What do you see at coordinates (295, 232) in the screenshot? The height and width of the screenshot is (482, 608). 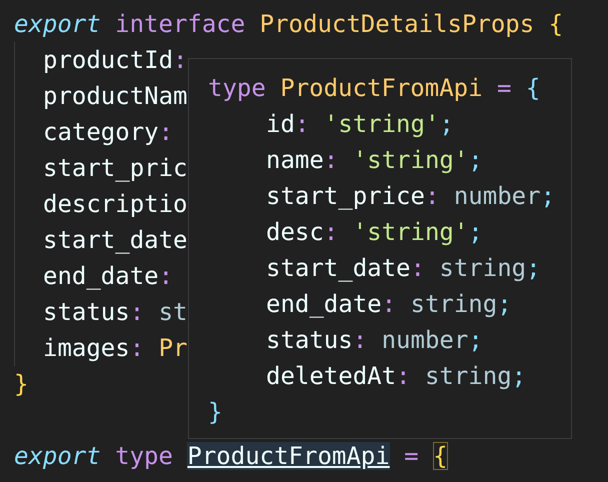 I see `property-name: desc` at bounding box center [295, 232].